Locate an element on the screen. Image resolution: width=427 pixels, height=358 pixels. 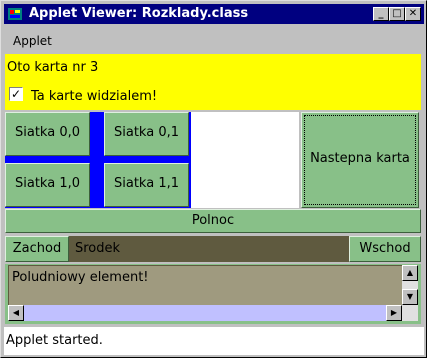
next-card-button: Nastepna karta is located at coordinates (360, 160).